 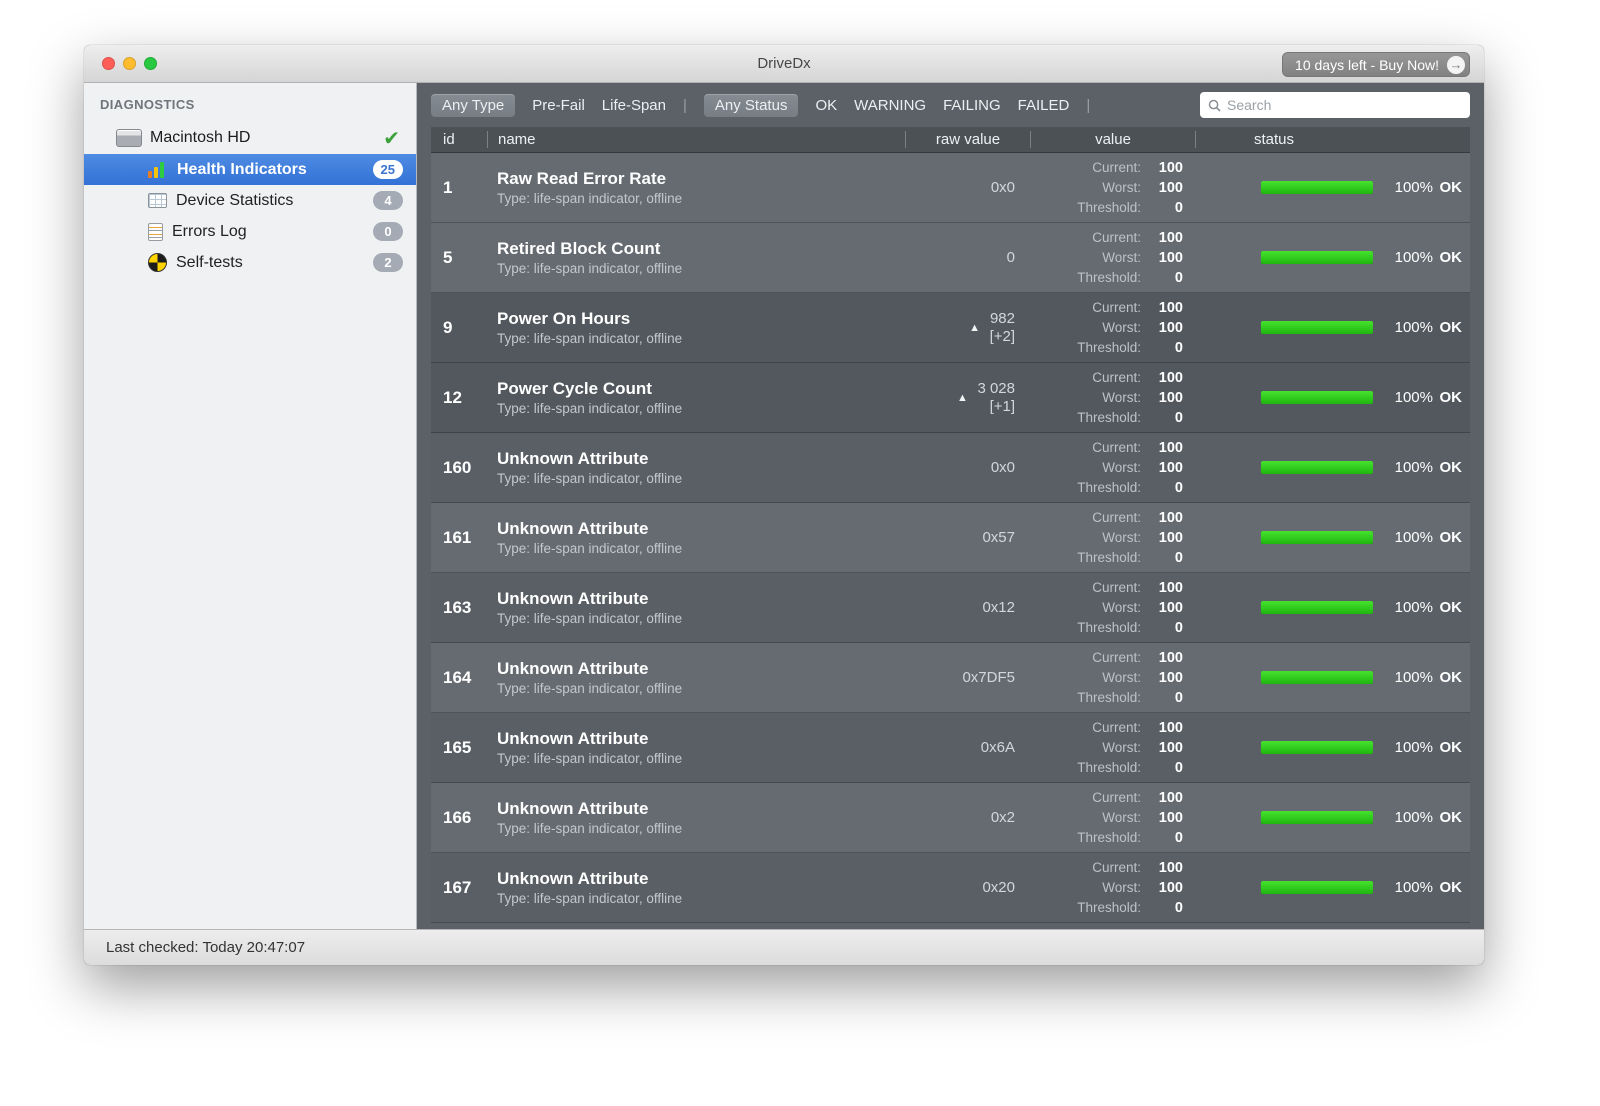 I want to click on sidebar-device-macintosh-hd: Macintosh HD ✔, so click(x=250, y=138).